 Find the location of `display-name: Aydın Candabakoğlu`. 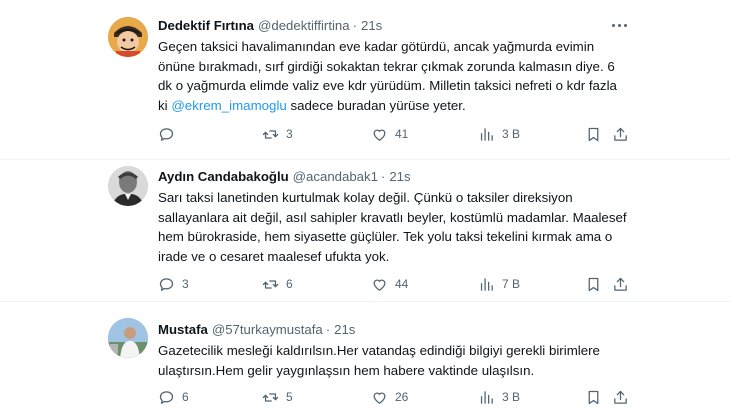

display-name: Aydın Candabakoğlu is located at coordinates (223, 176).